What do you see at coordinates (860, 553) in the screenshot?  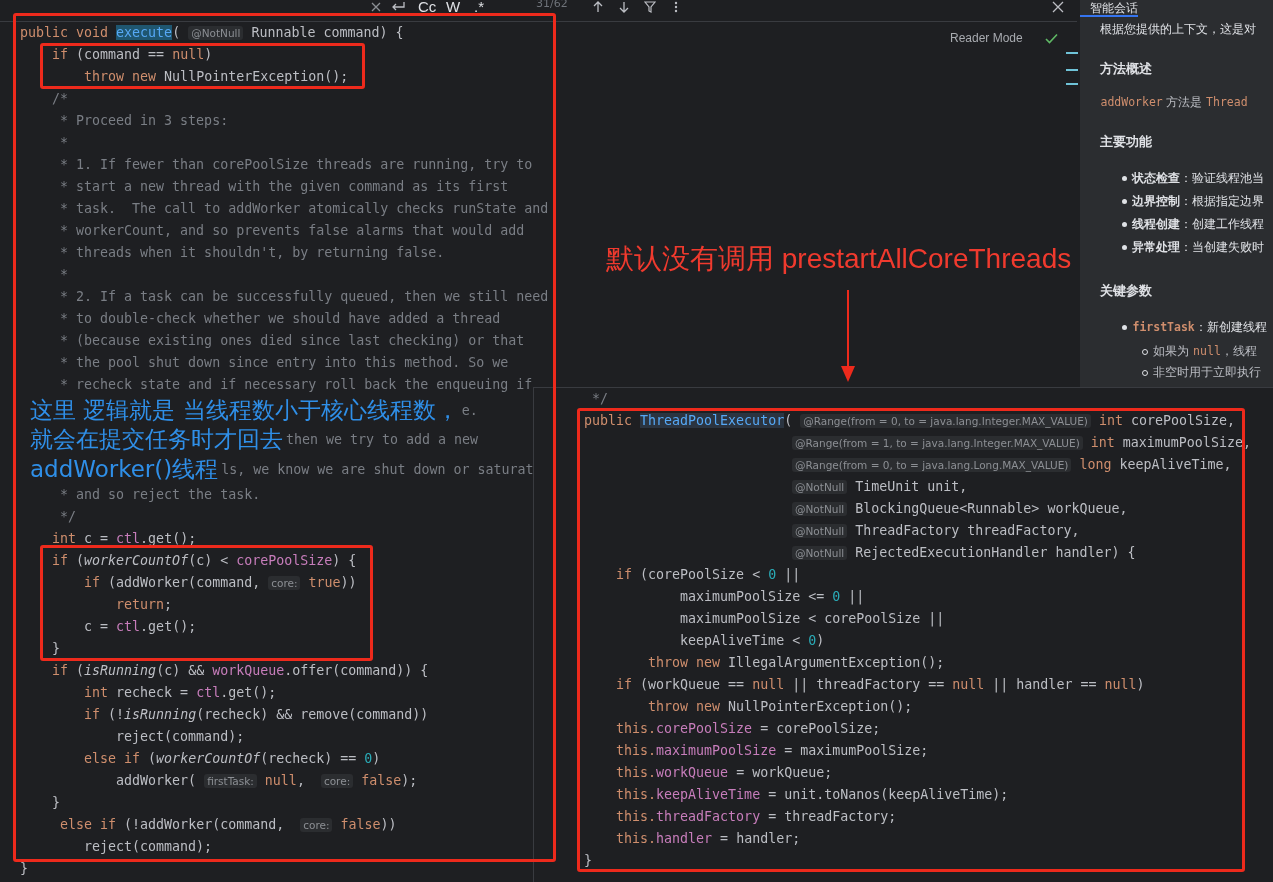 I see `code-line: @NotNull RejectedExecutionHandler handler) {` at bounding box center [860, 553].